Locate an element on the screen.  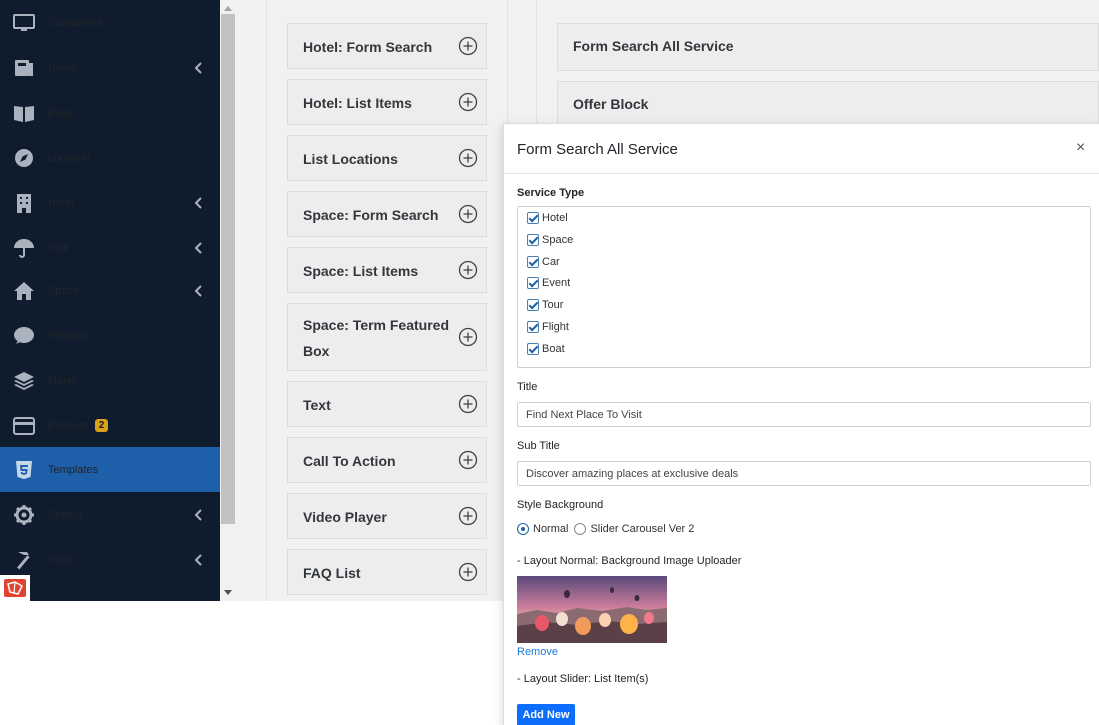
template-block-form-search-all-service: Form Search All Service is located at coordinates (828, 47).